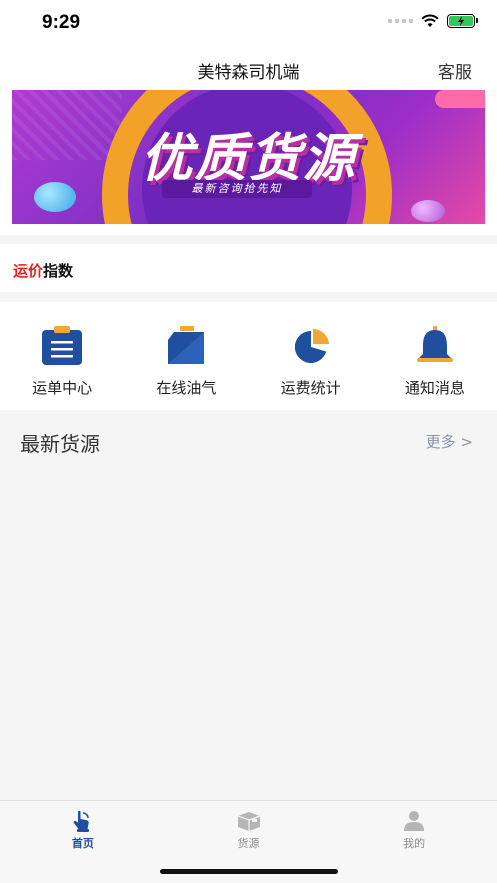 The width and height of the screenshot is (497, 883). Describe the element at coordinates (248, 73) in the screenshot. I see `page-title: 美特森司机端` at that location.